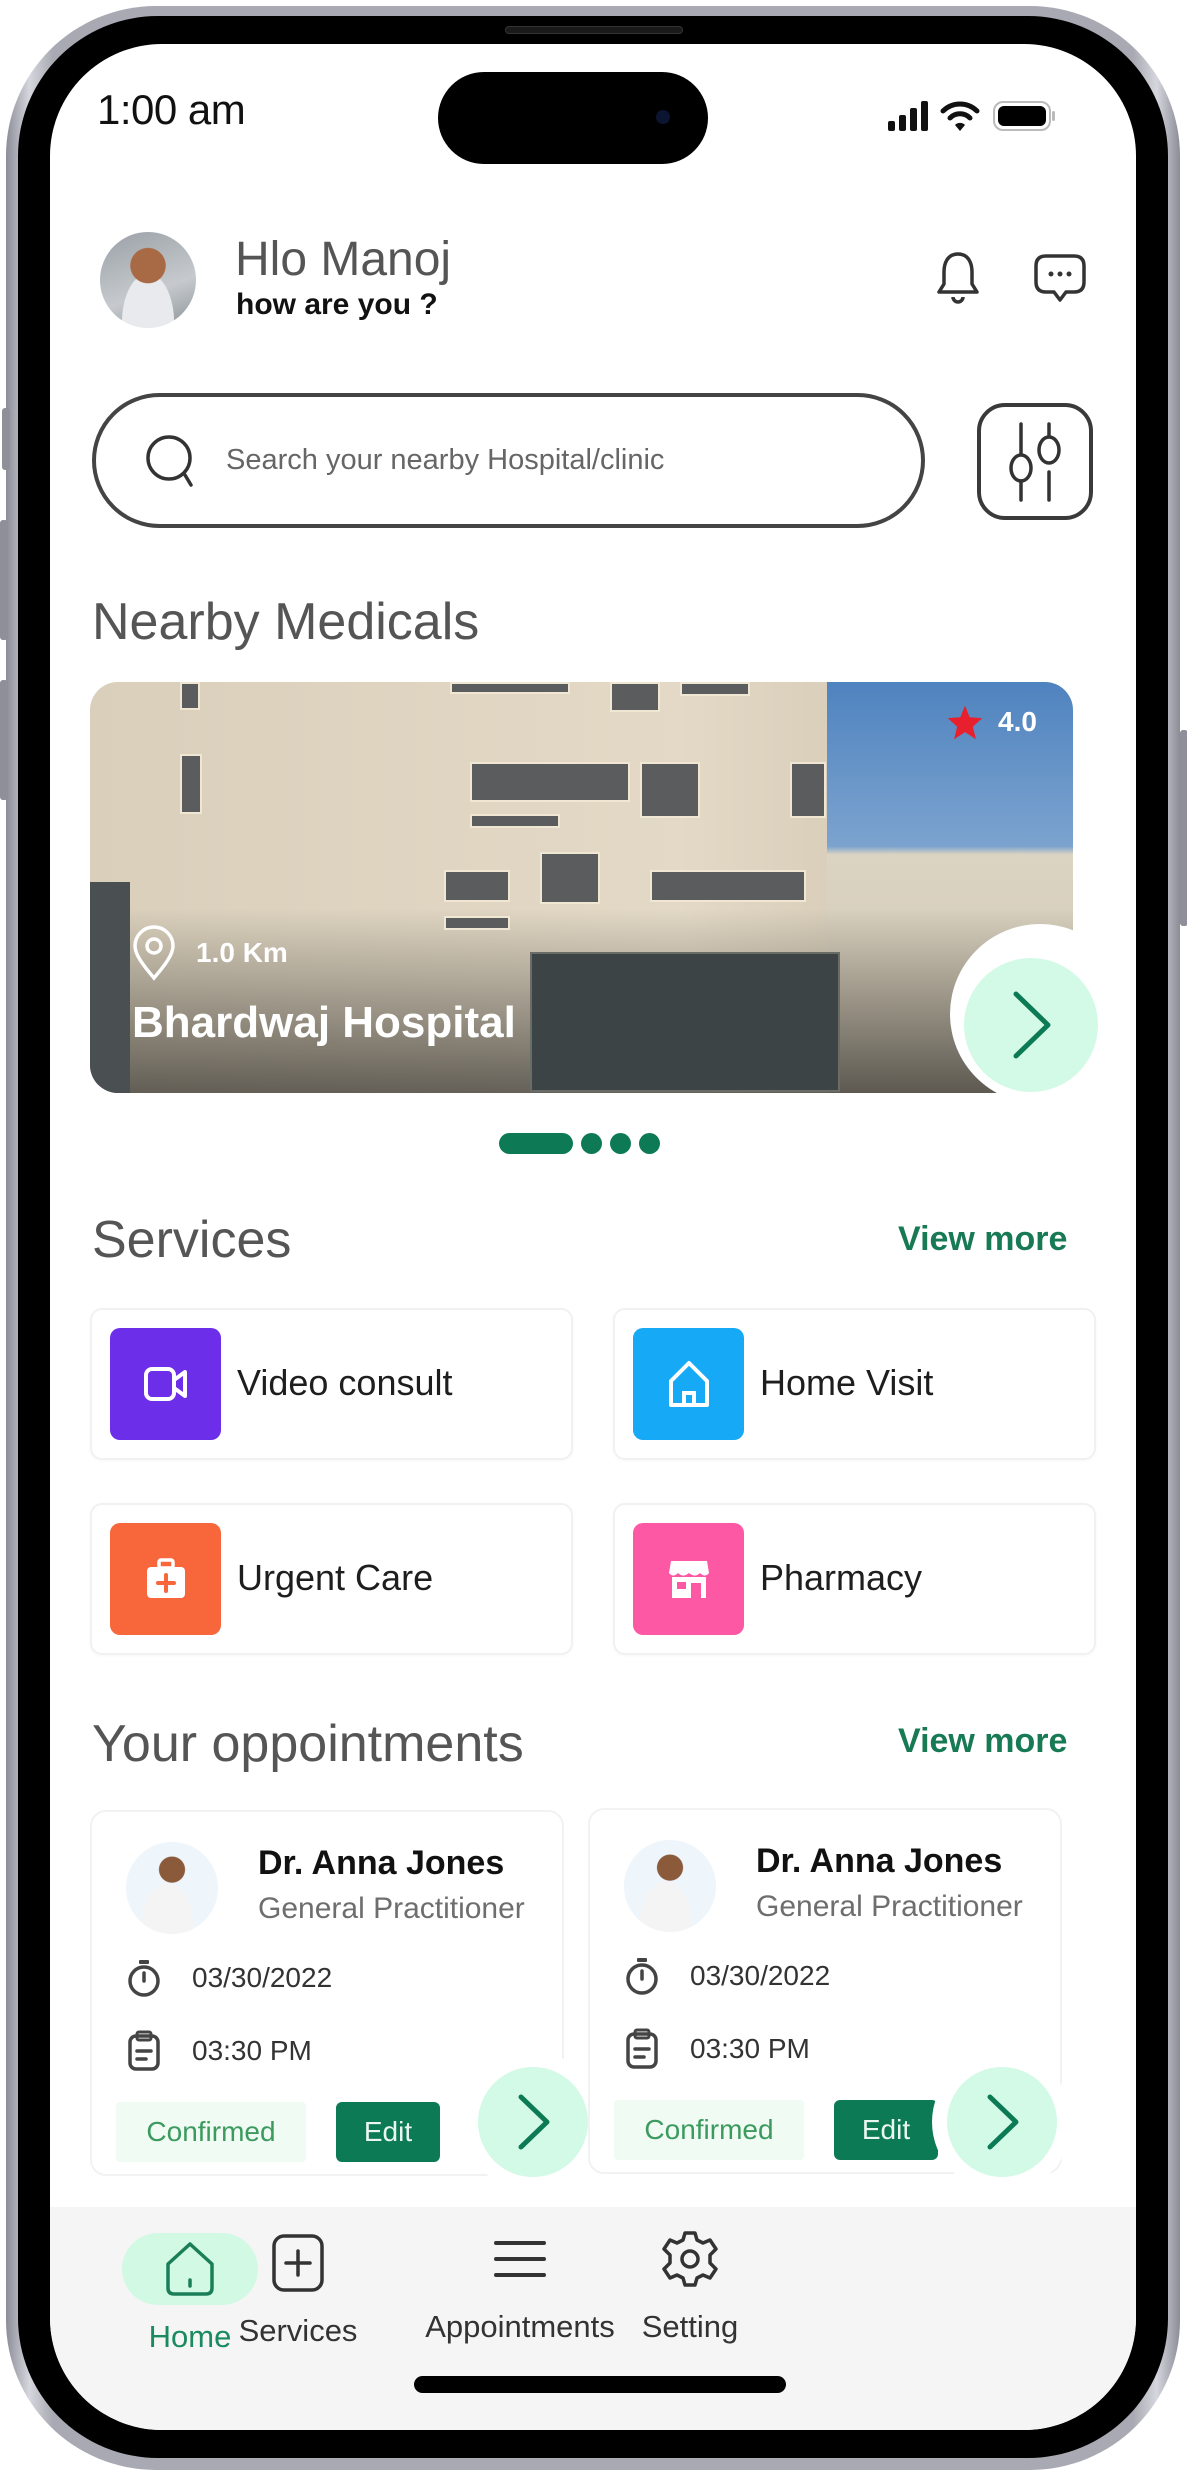 The image size is (1187, 2476). I want to click on medical-kit-icon, so click(165, 1579).